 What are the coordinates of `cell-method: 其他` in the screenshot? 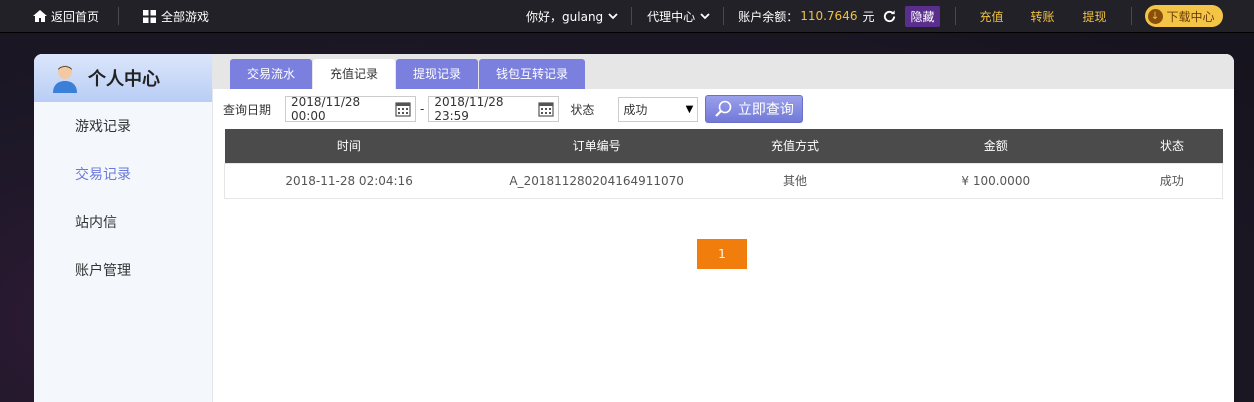 It's located at (794, 181).